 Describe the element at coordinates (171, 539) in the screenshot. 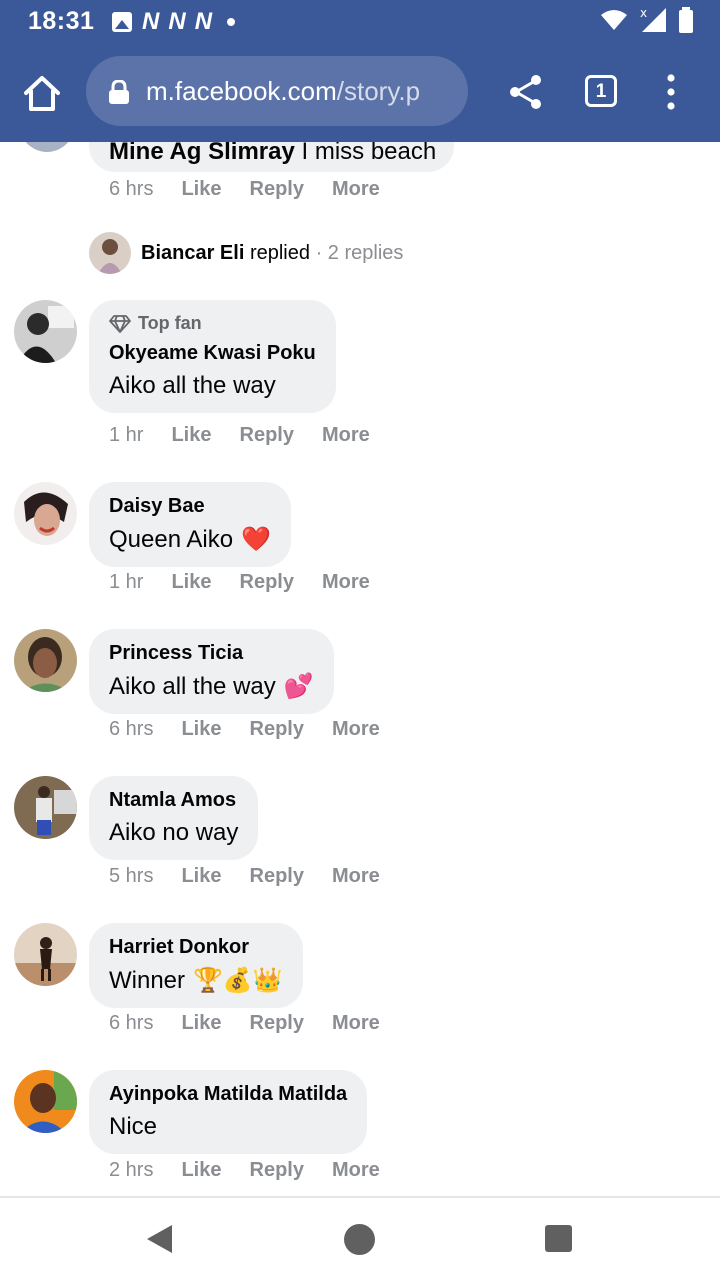

I see `comment-text: Queen Aiko` at that location.